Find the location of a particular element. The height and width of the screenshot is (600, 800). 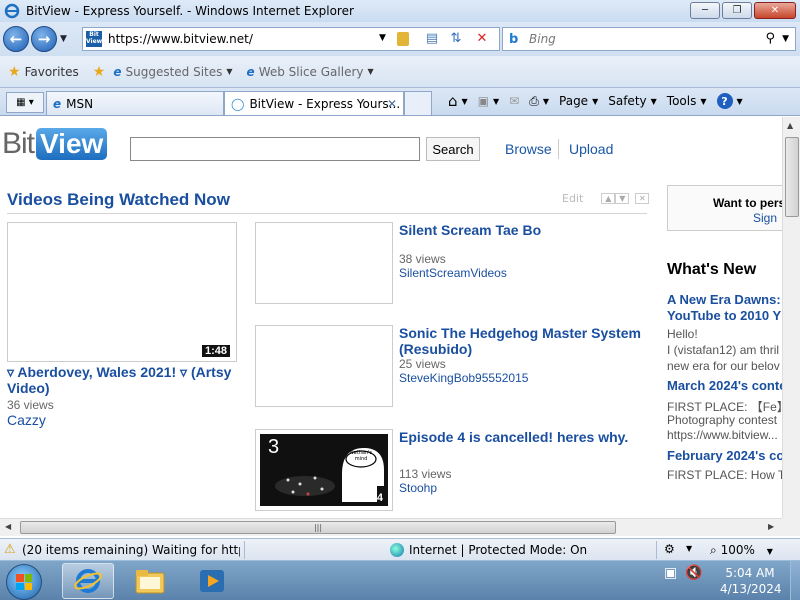

status-divider is located at coordinates (244, 550).